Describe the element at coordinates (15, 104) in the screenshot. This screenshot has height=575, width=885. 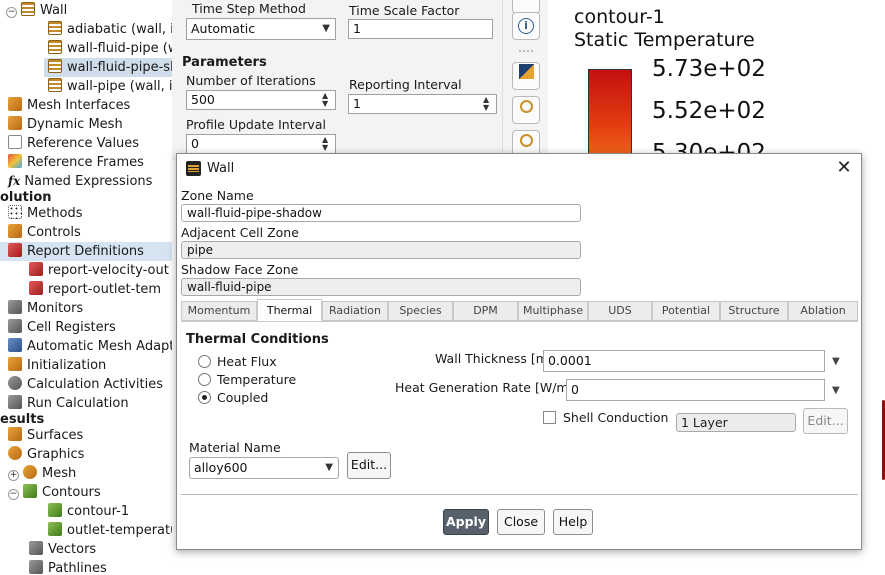
I see `mesh-interfaces-icon` at that location.